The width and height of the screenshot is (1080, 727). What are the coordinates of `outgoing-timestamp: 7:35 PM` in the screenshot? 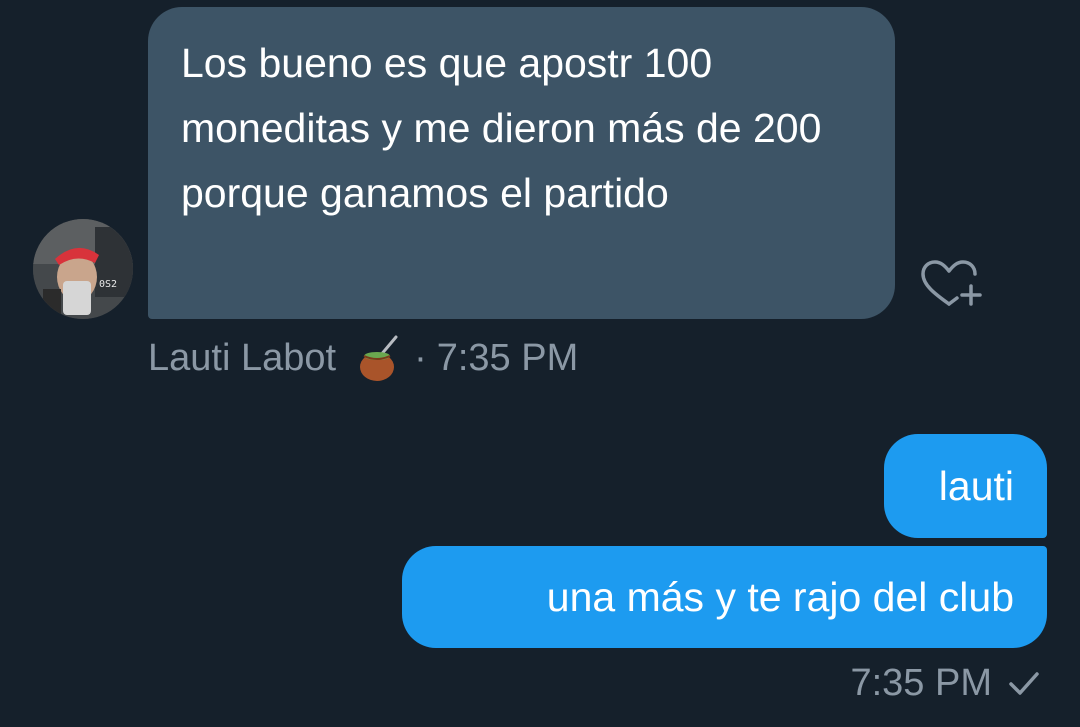 It's located at (921, 683).